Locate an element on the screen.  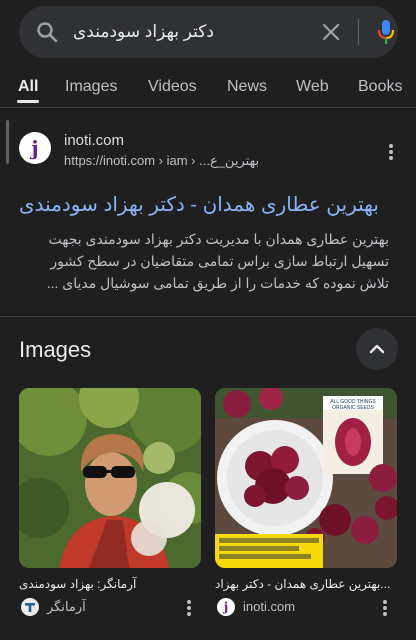
tab-all: All is located at coordinates (28, 87).